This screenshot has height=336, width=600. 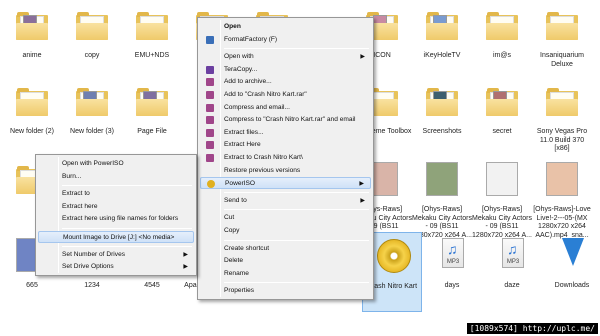 What do you see at coordinates (116, 237) in the screenshot?
I see `menu-item: Mount Image to Drive [J:] <No media>` at bounding box center [116, 237].